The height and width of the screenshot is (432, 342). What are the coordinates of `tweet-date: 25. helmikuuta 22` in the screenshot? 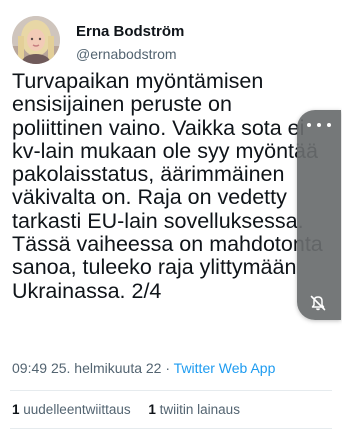 It's located at (106, 368).